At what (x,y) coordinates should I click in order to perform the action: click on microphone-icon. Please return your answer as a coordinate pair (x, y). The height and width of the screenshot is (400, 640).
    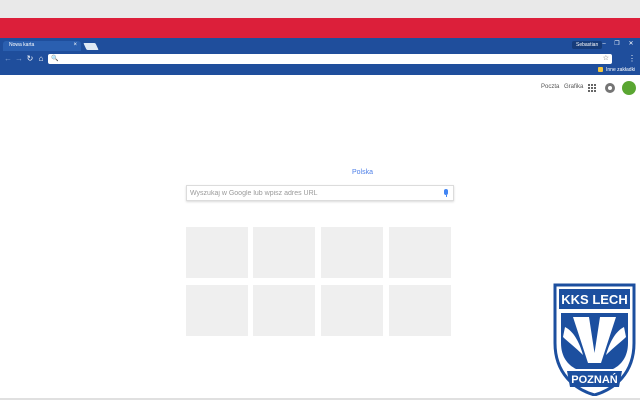
    Looking at the image, I should click on (446, 193).